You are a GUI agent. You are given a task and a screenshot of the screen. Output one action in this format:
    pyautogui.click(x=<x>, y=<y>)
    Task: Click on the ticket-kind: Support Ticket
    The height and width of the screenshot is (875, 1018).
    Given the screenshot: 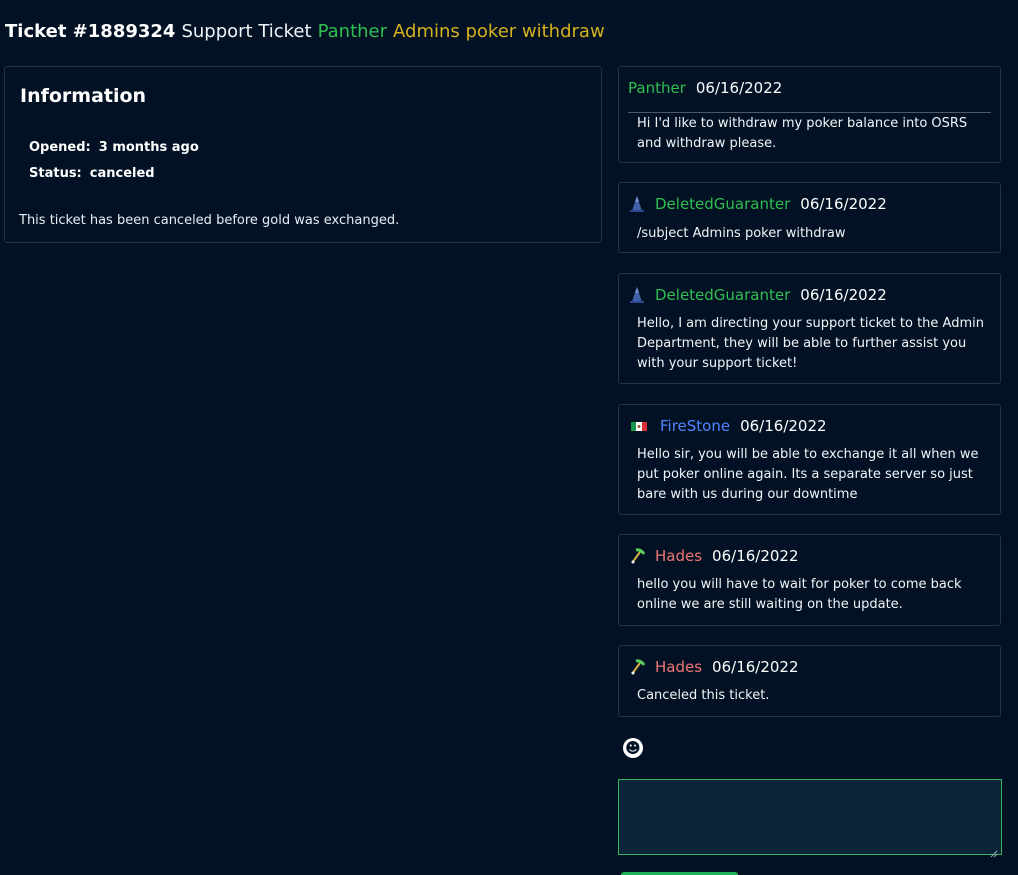 What is the action you would take?
    pyautogui.click(x=246, y=31)
    